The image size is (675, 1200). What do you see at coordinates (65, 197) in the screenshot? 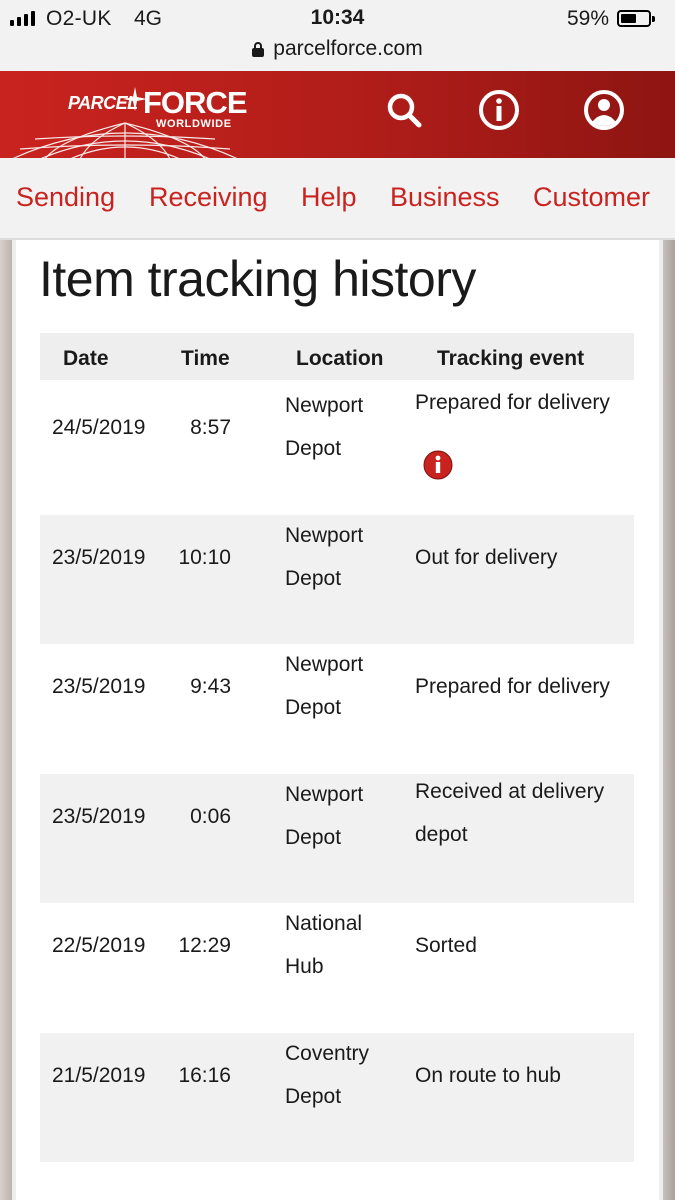
I see `nav-sending: Sending` at bounding box center [65, 197].